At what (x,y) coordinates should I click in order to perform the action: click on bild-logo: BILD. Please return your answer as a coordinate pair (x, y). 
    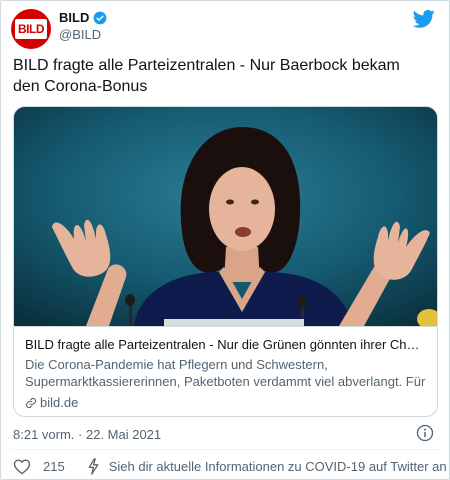
    Looking at the image, I should click on (31, 29).